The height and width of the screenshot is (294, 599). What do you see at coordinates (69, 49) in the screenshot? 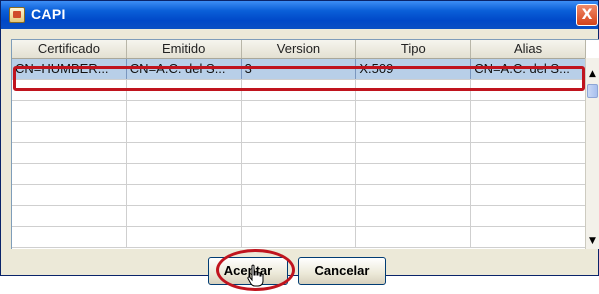
I see `column-header-certificado: Certificado` at bounding box center [69, 49].